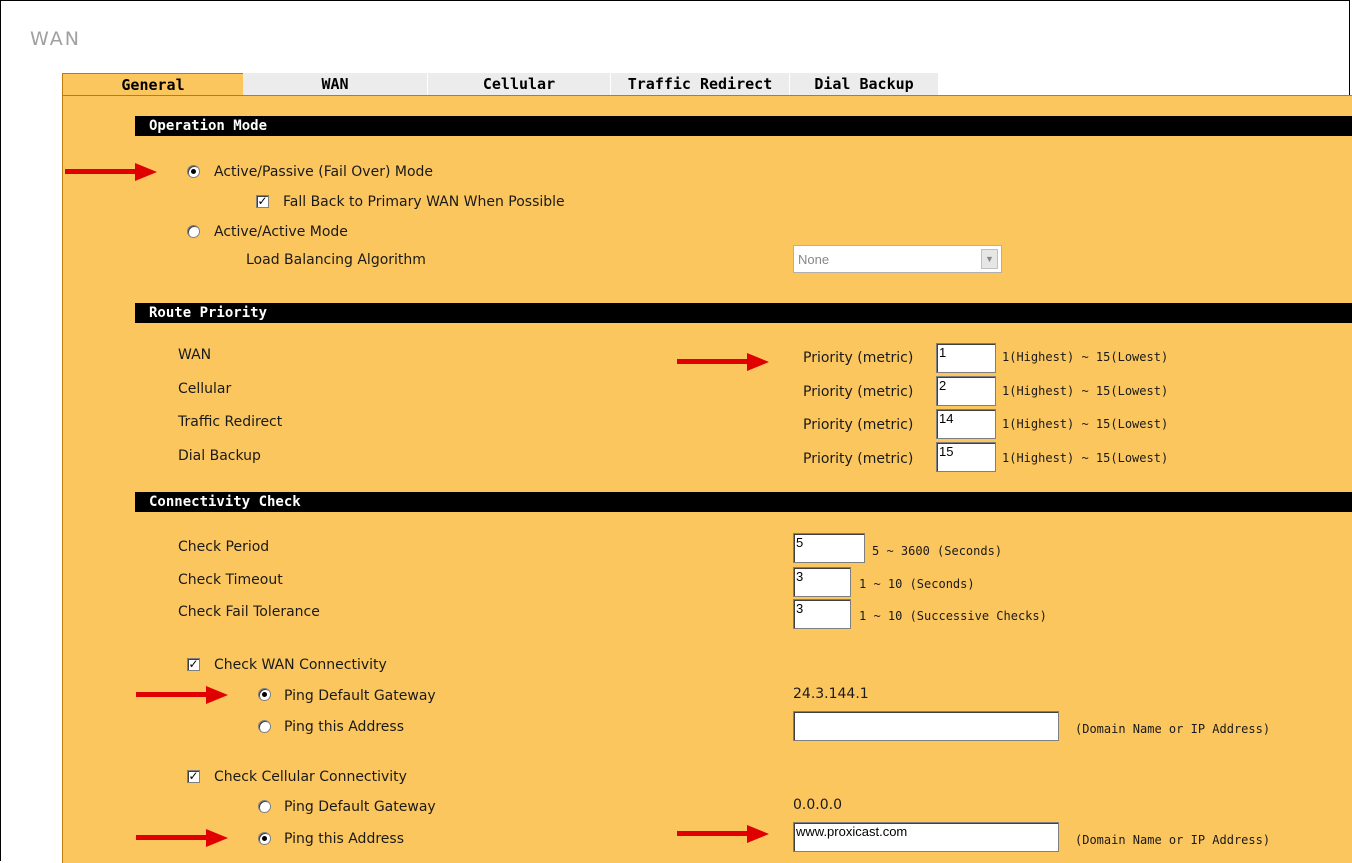  What do you see at coordinates (966, 391) in the screenshot?
I see `cellular-priority-input: 2` at bounding box center [966, 391].